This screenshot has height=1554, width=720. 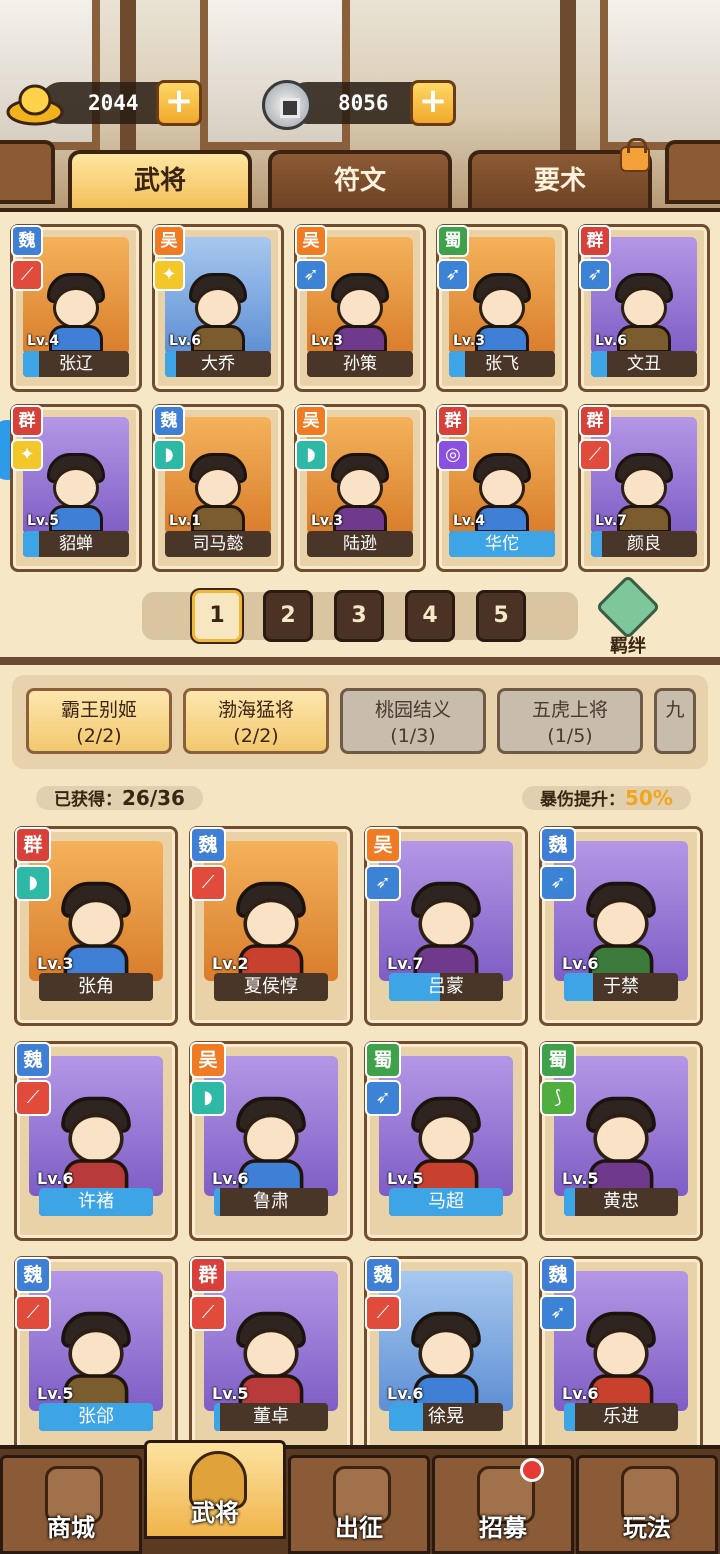 What do you see at coordinates (255, 710) in the screenshot?
I see `bond-chip-title: 渤海猛将` at bounding box center [255, 710].